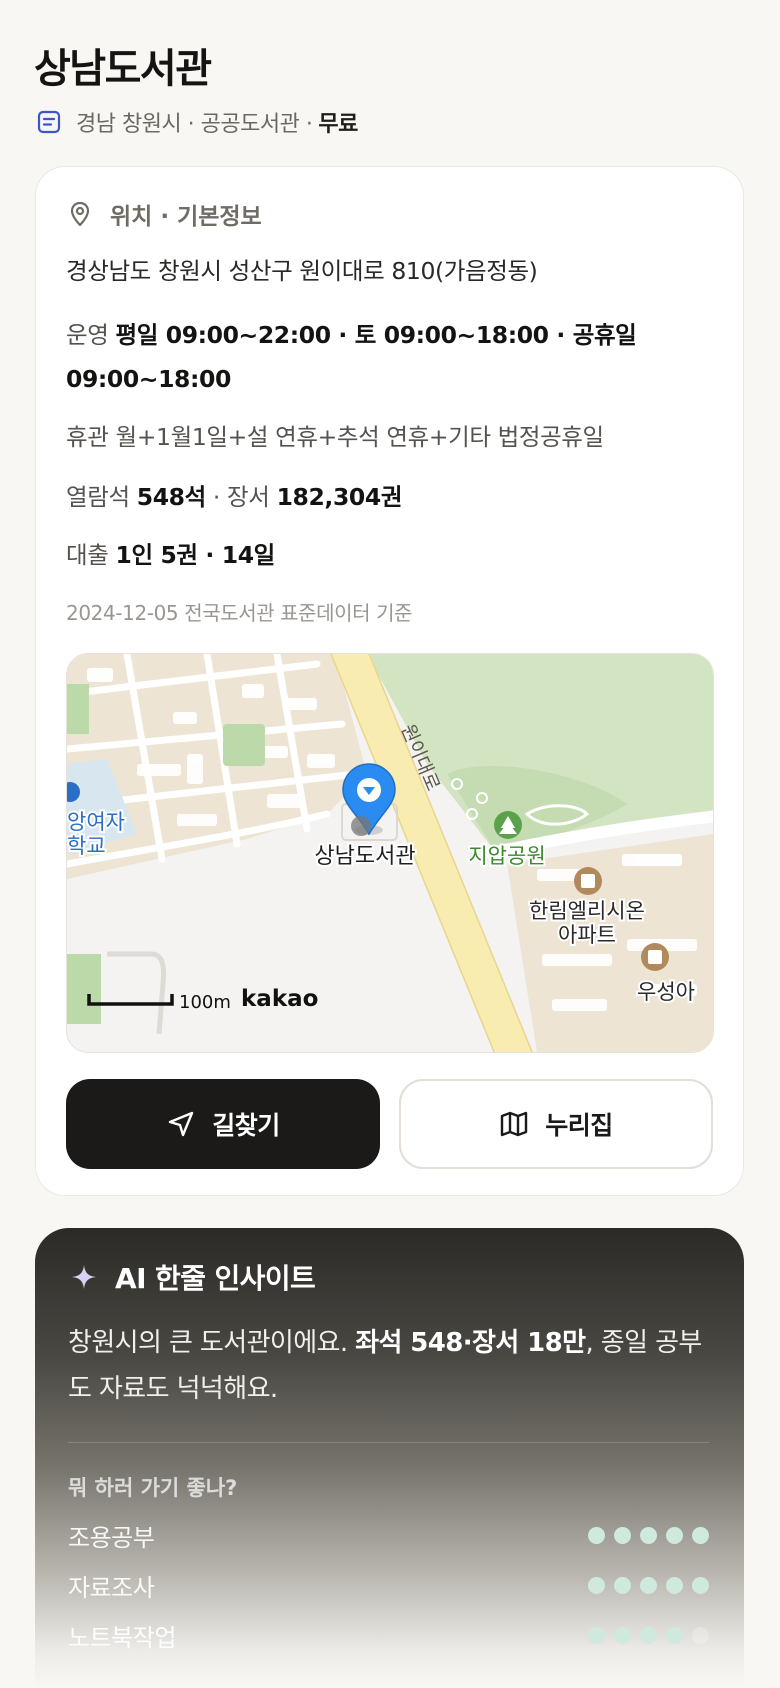  I want to click on website-button: 누리집, so click(556, 1124).